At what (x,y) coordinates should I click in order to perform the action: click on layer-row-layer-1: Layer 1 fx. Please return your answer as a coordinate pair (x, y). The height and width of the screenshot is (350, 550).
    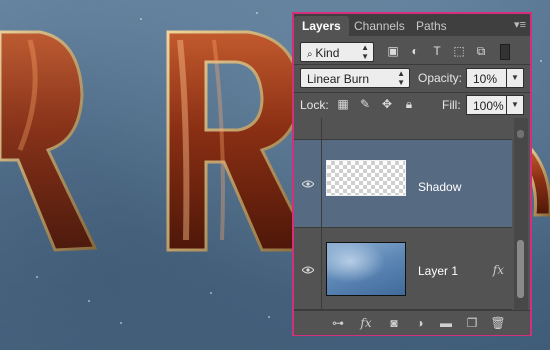
    Looking at the image, I should click on (403, 269).